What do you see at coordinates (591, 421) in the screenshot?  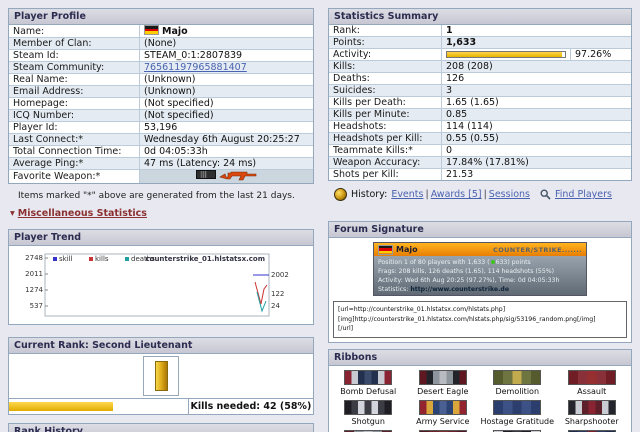 I see `ribbon-label: Sharpshooter` at bounding box center [591, 421].